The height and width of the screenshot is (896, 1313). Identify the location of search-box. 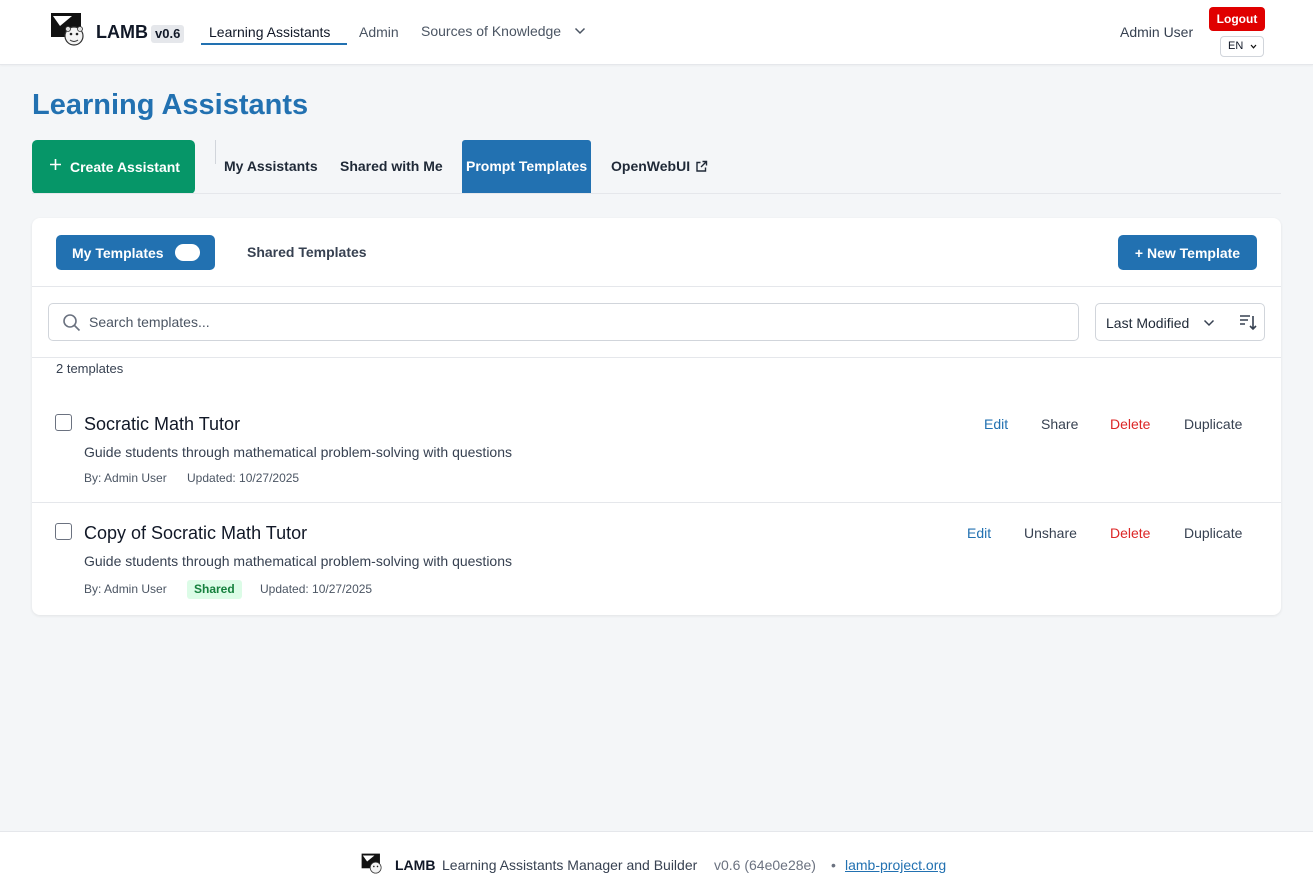
(563, 322).